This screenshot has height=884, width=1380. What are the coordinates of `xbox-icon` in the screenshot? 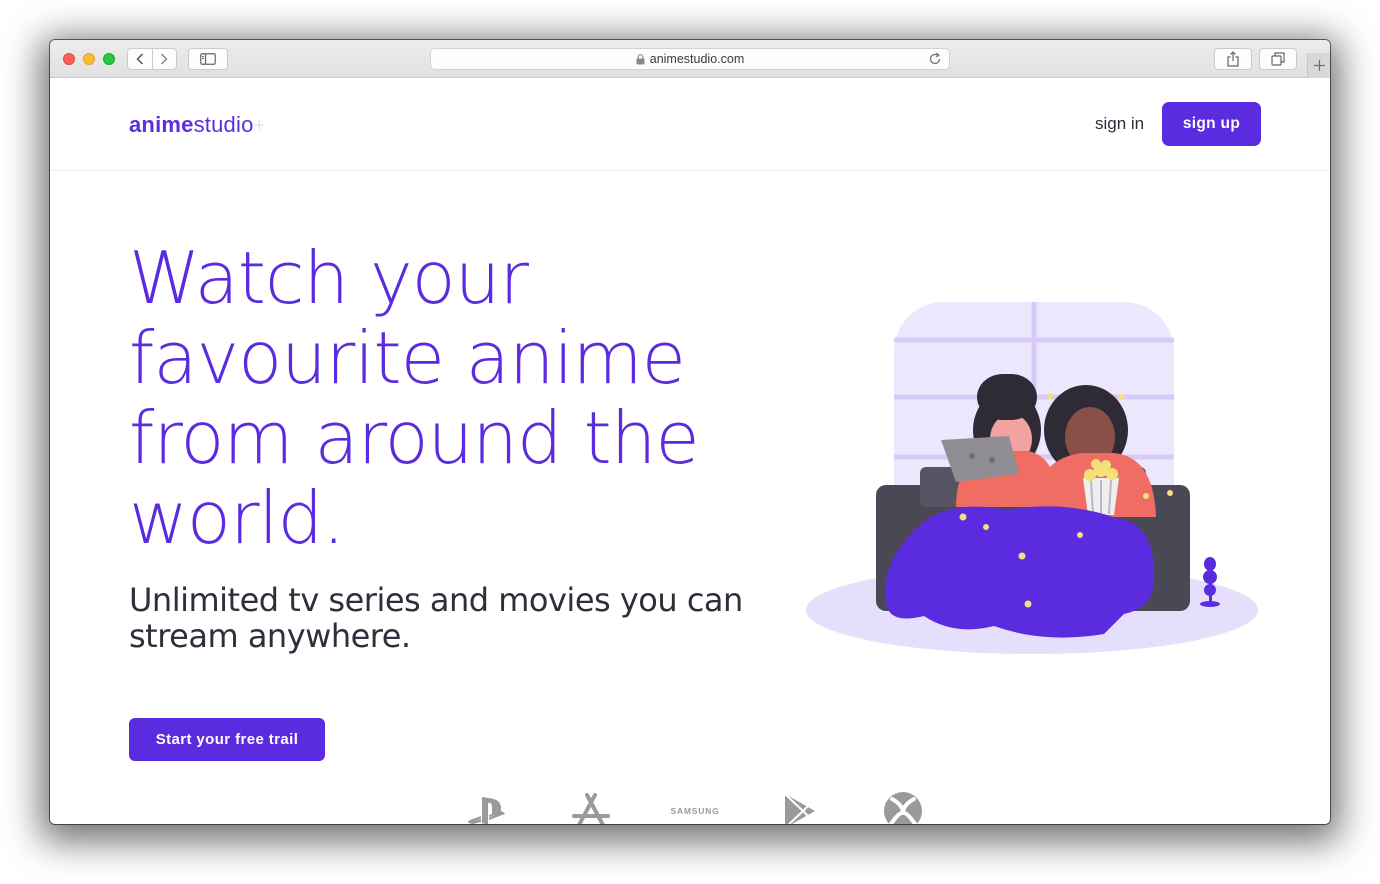 It's located at (903, 808).